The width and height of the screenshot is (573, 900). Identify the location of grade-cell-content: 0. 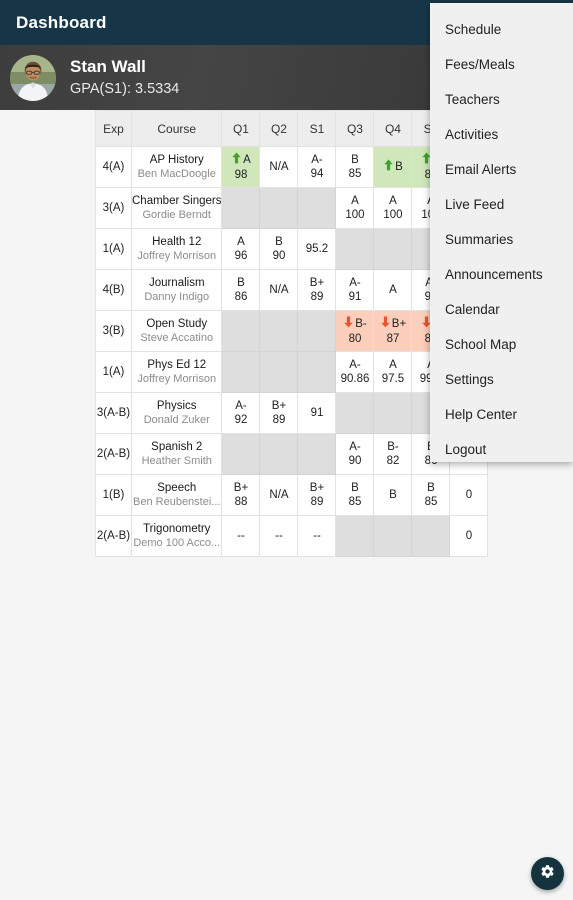
(468, 495).